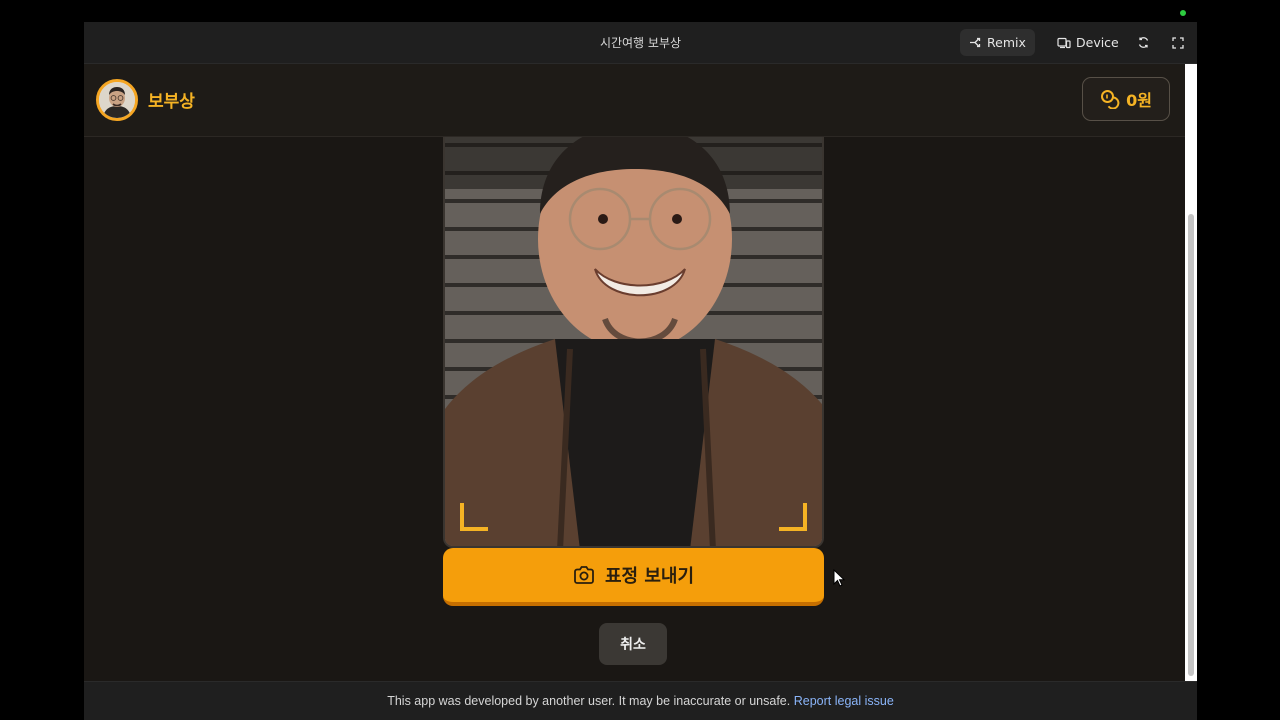  Describe the element at coordinates (1064, 42) in the screenshot. I see `device-icon` at that location.